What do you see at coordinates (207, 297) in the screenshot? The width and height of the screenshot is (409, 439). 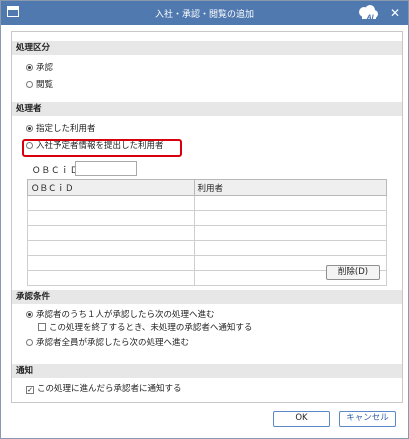 I see `section-header-approval-condition: 承認条件` at bounding box center [207, 297].